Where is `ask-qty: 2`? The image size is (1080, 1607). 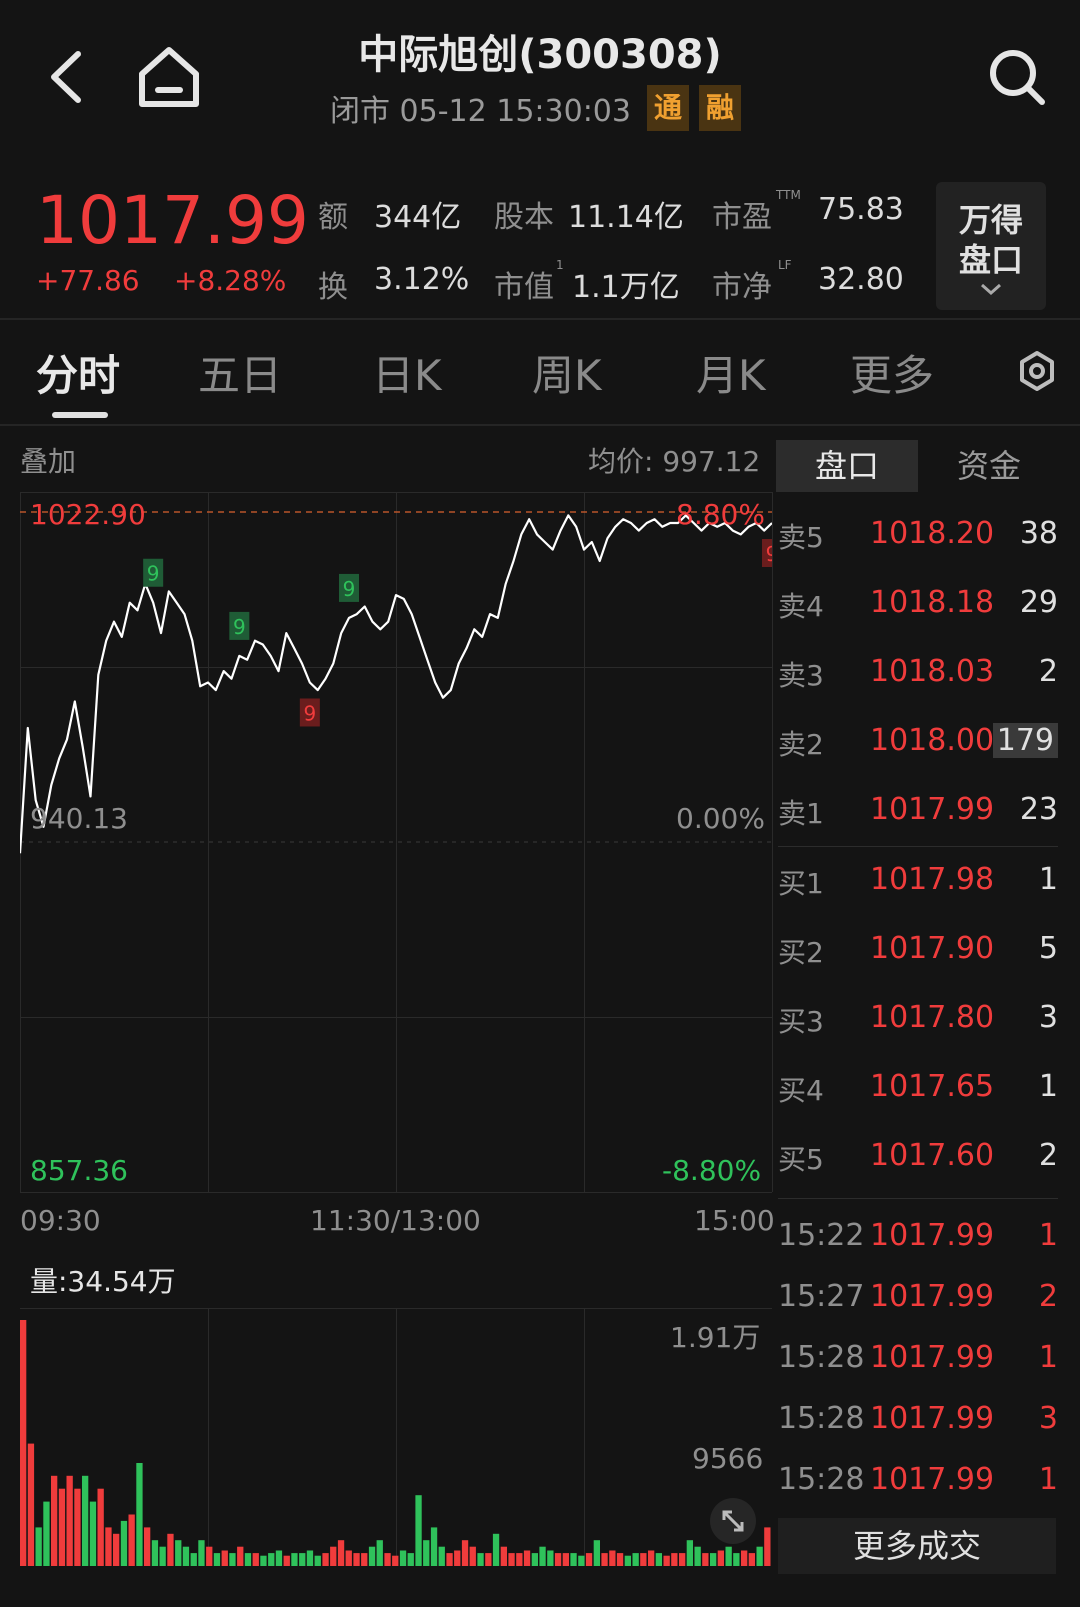
ask-qty: 2 is located at coordinates (1048, 671).